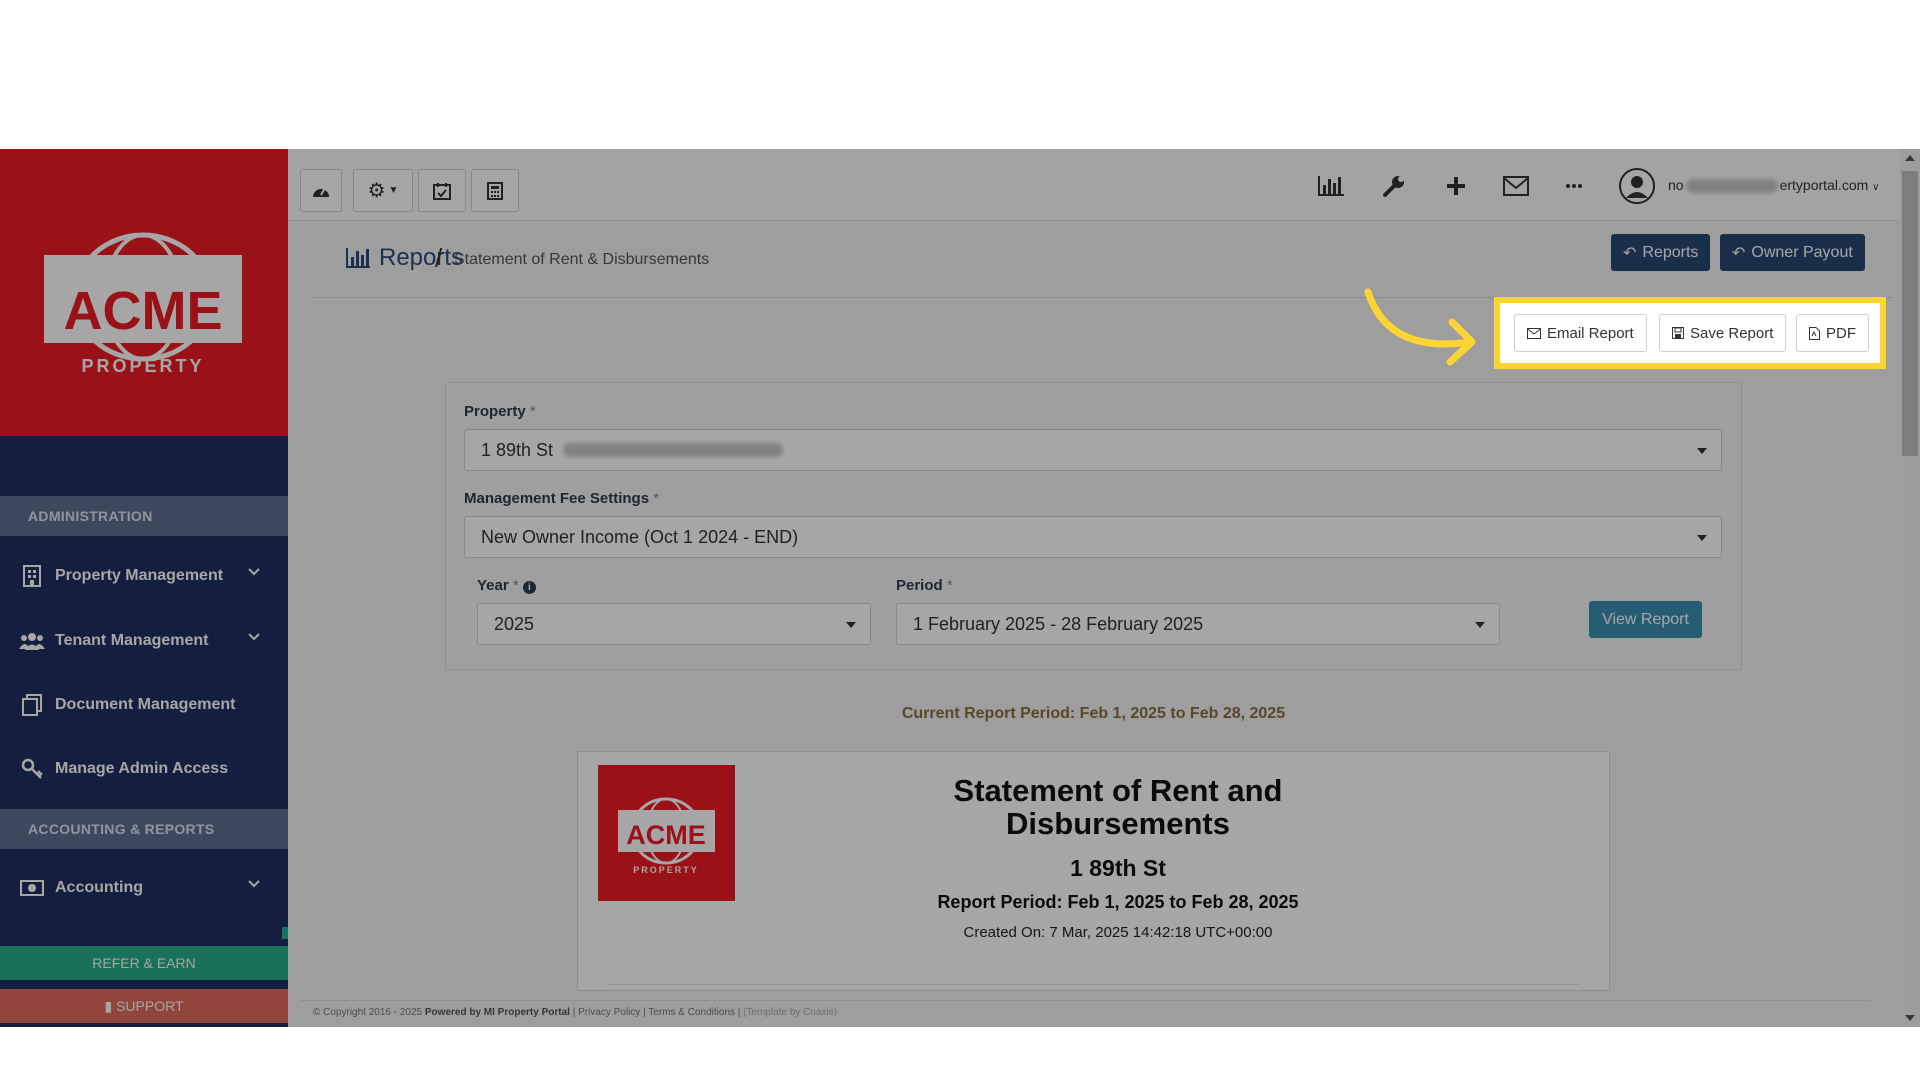 Image resolution: width=1920 pixels, height=1080 pixels. What do you see at coordinates (32, 705) in the screenshot?
I see `documents-icon` at bounding box center [32, 705].